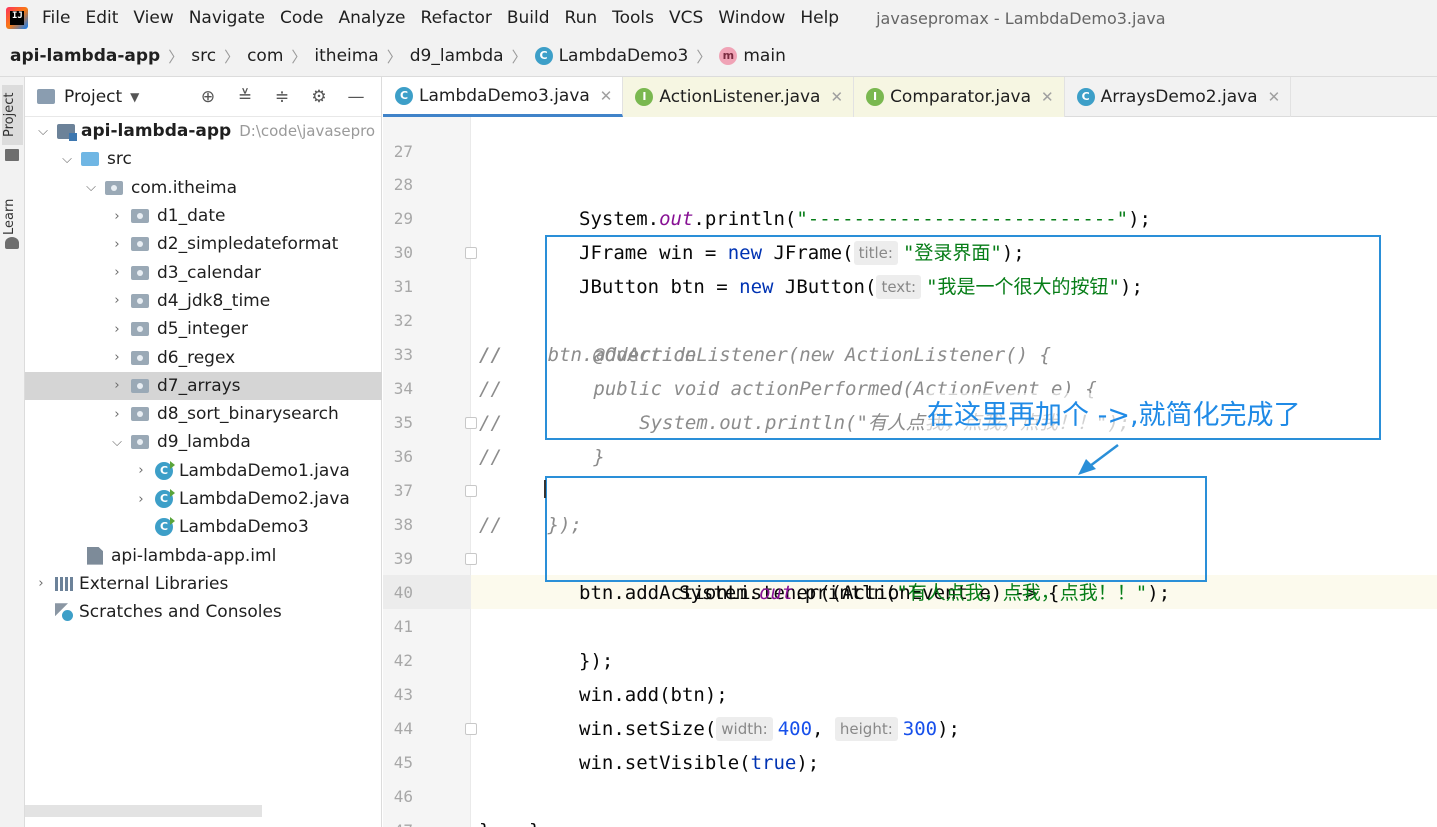 The height and width of the screenshot is (827, 1437). I want to click on line-number: 47, so click(398, 820).